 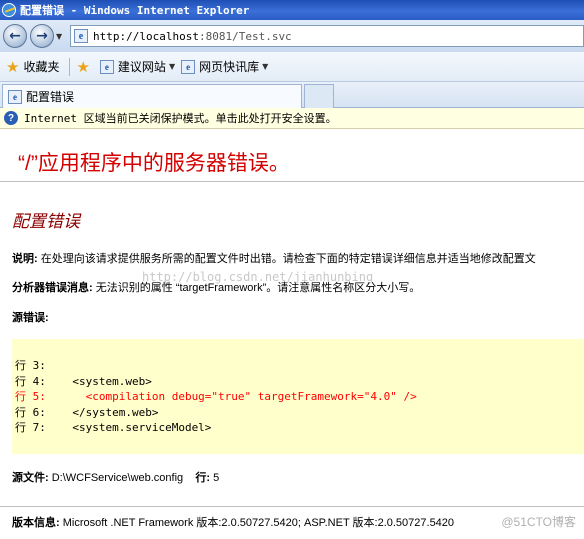 What do you see at coordinates (538, 522) in the screenshot?
I see `brand-watermark: @51CTO博客` at bounding box center [538, 522].